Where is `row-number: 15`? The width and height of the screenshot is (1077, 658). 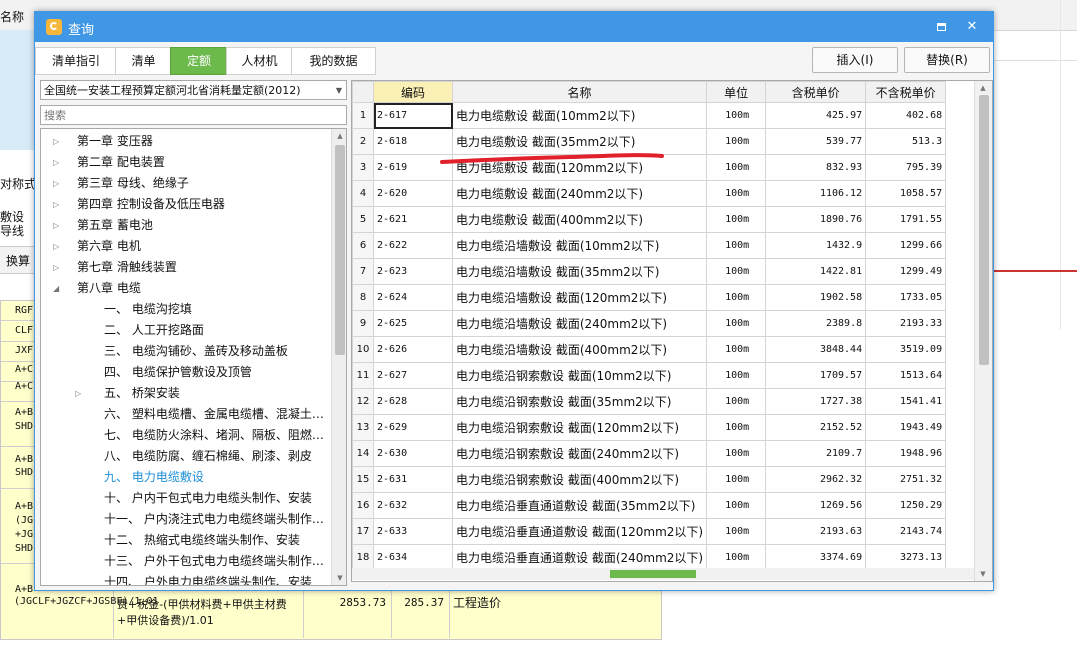
row-number: 15 is located at coordinates (363, 479).